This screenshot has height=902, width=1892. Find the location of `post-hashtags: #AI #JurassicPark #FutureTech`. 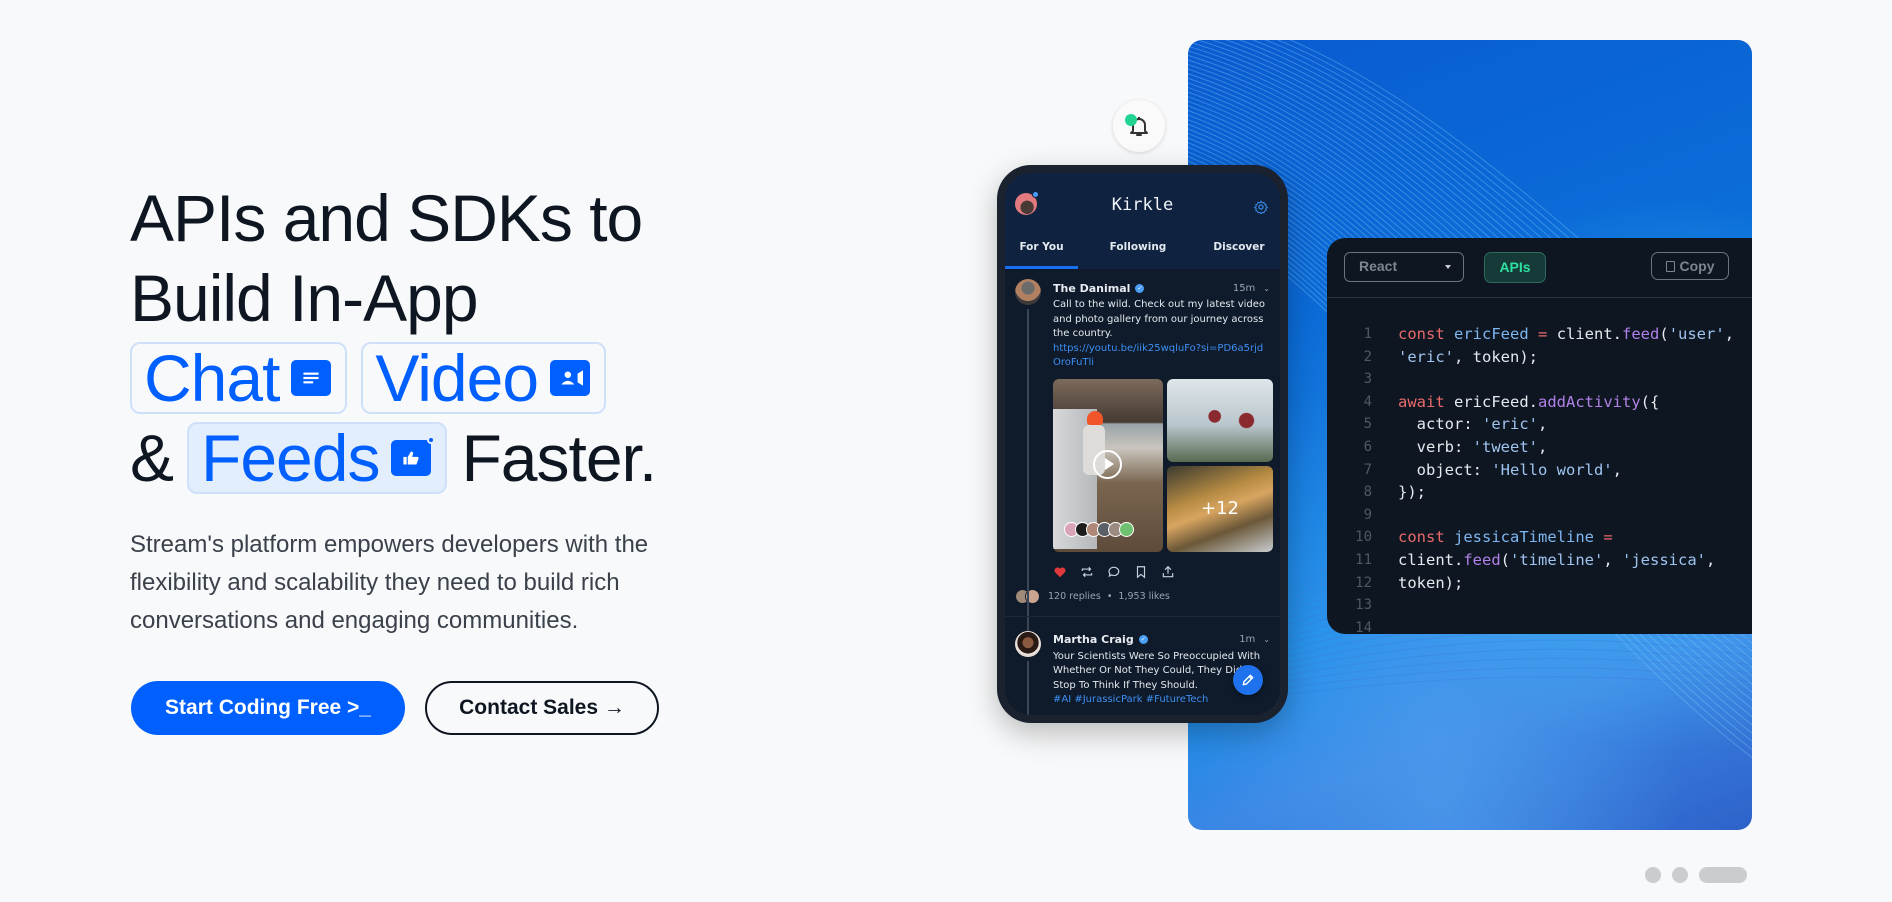

post-hashtags: #AI #JurassicPark #FutureTech is located at coordinates (1161, 700).